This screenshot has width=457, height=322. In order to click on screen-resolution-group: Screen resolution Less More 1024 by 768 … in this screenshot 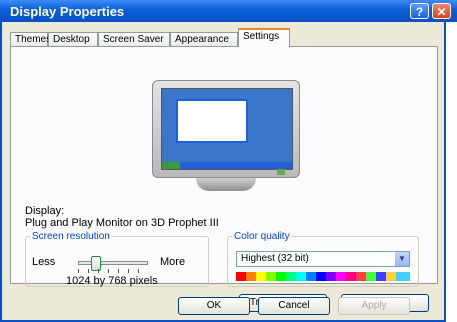, I will do `click(117, 259)`.